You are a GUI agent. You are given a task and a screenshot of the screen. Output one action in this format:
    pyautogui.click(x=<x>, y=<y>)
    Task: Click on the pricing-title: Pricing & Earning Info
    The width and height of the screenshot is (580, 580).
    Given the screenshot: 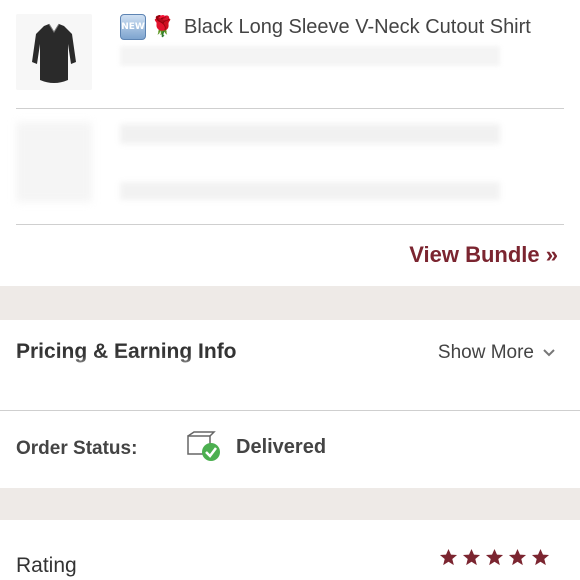 What is the action you would take?
    pyautogui.click(x=126, y=351)
    